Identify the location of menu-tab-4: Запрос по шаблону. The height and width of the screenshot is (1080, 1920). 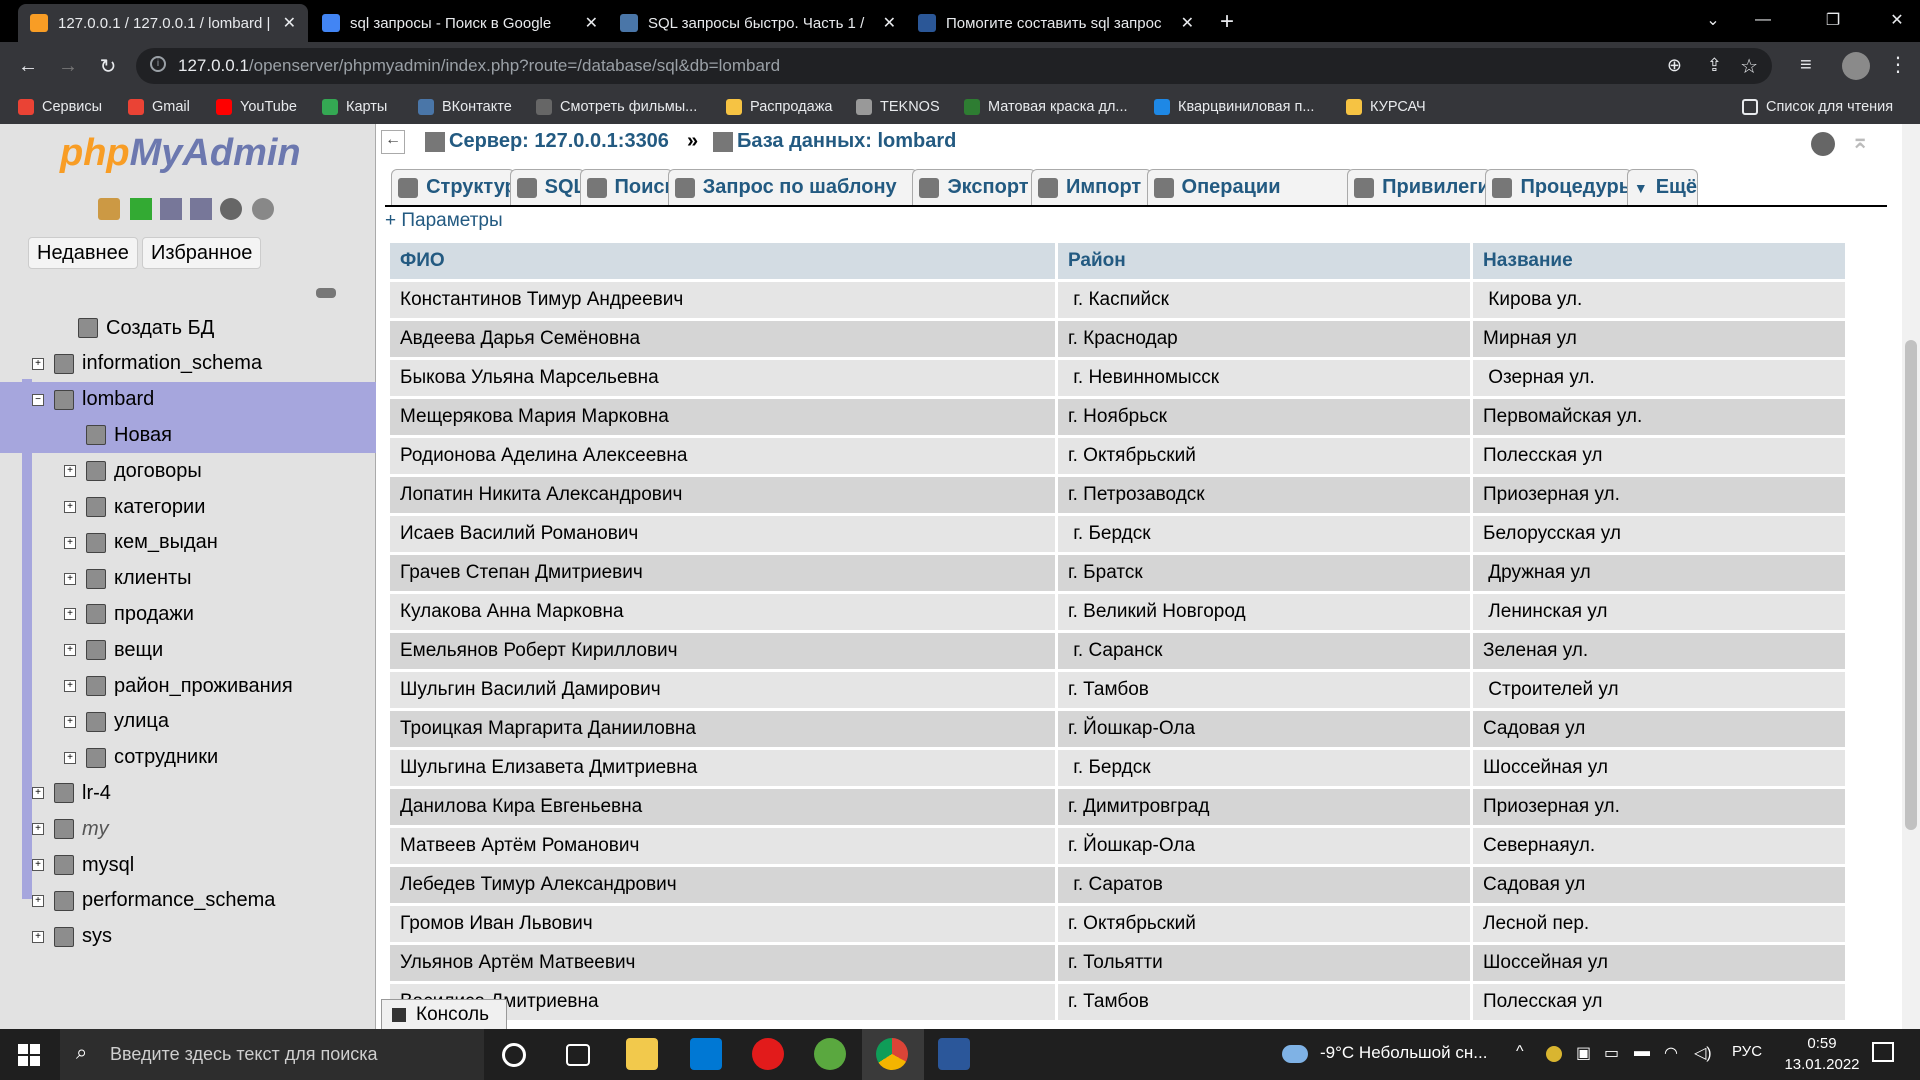
(792, 187).